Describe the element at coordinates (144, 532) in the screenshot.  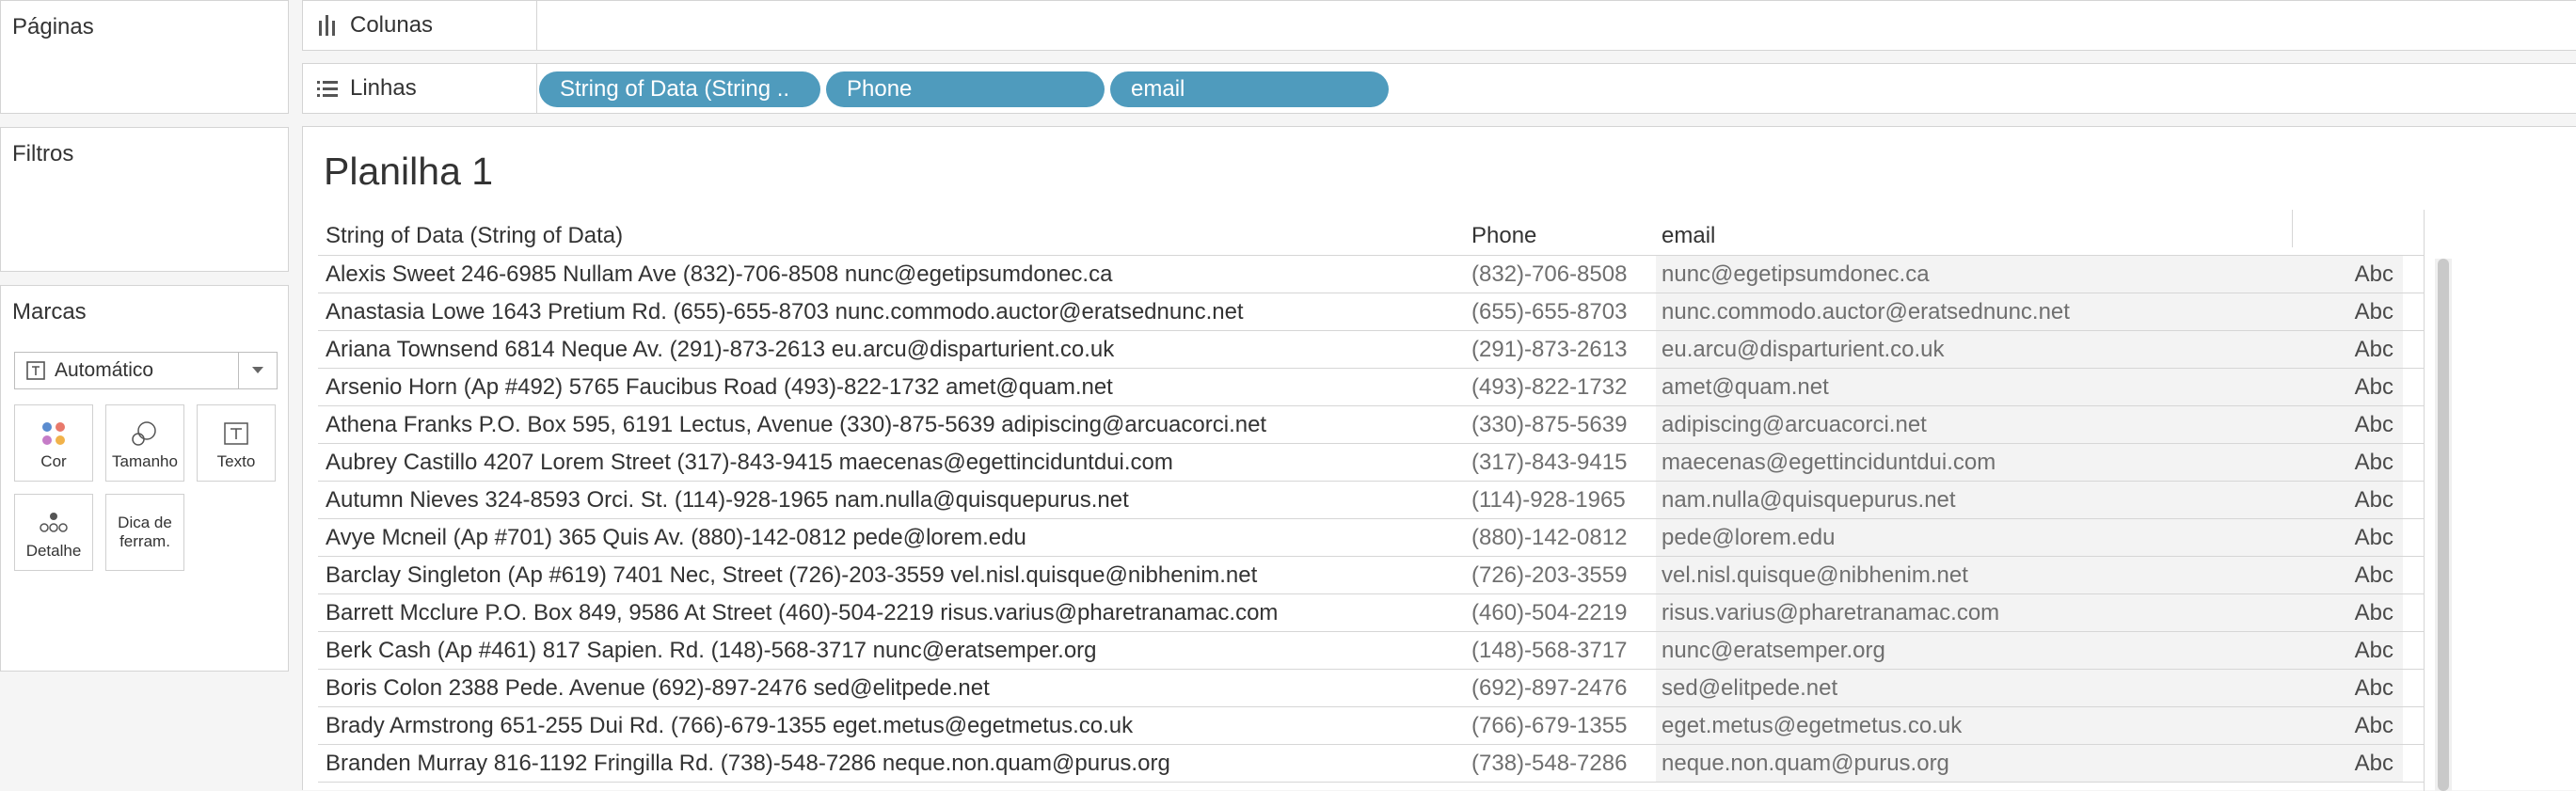
I see `tooltip-mark-button: Dica de ferram.` at that location.